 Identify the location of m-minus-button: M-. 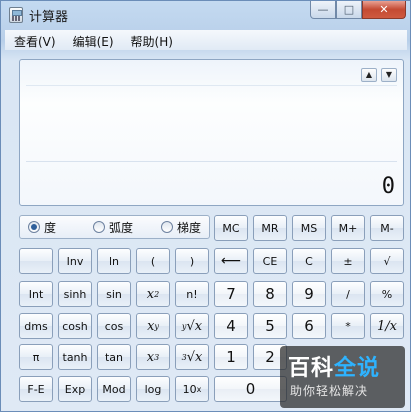
(387, 228).